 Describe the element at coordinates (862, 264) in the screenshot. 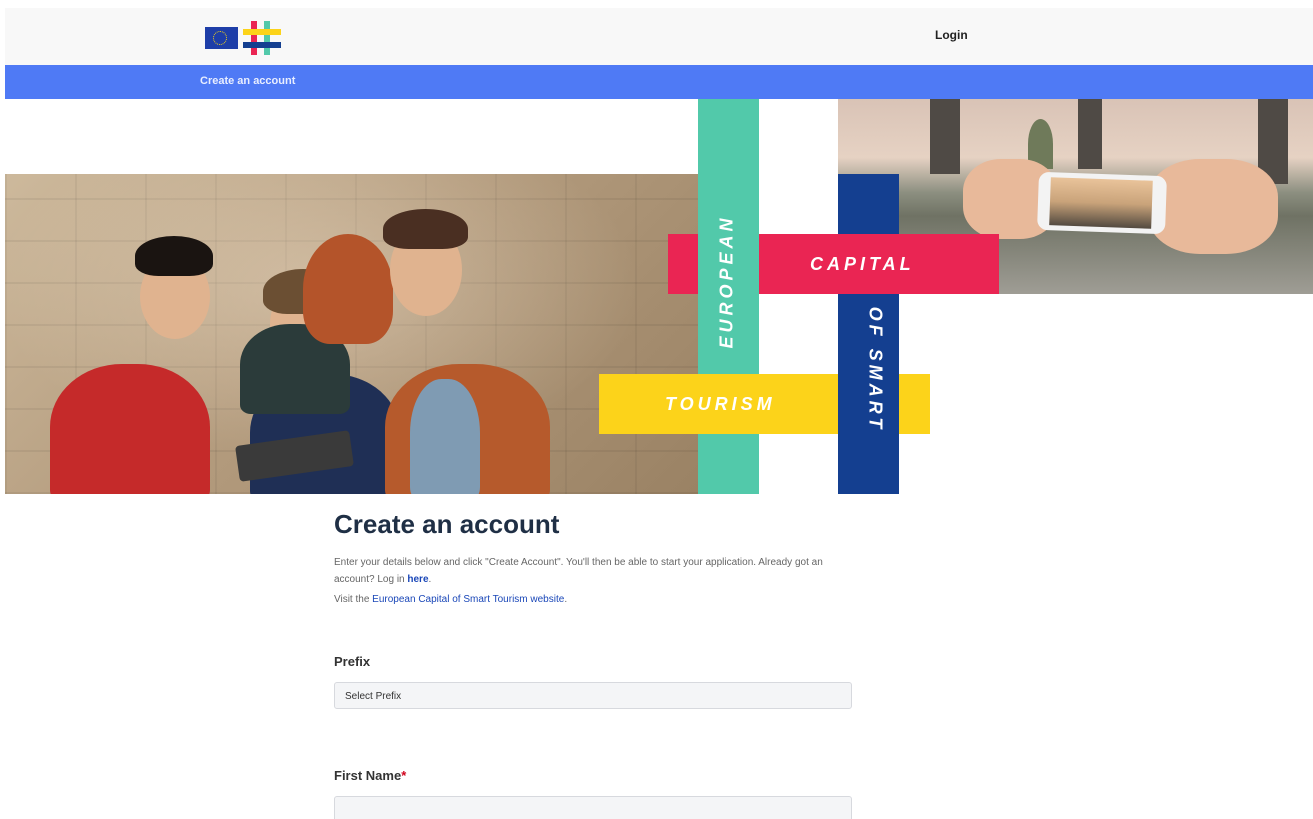

I see `banner-word-capital: CAPITAL` at that location.